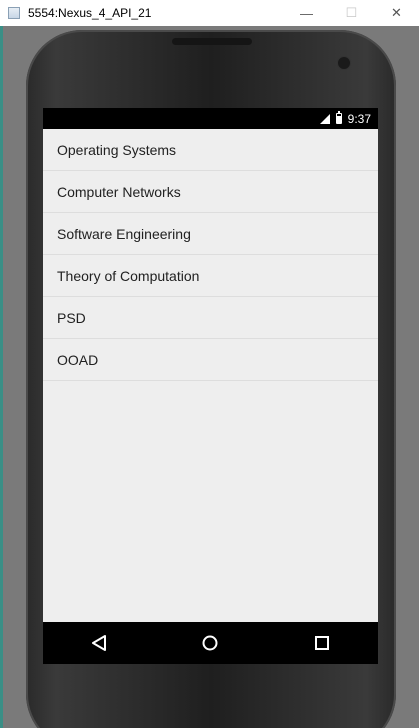  I want to click on app-icon, so click(14, 13).